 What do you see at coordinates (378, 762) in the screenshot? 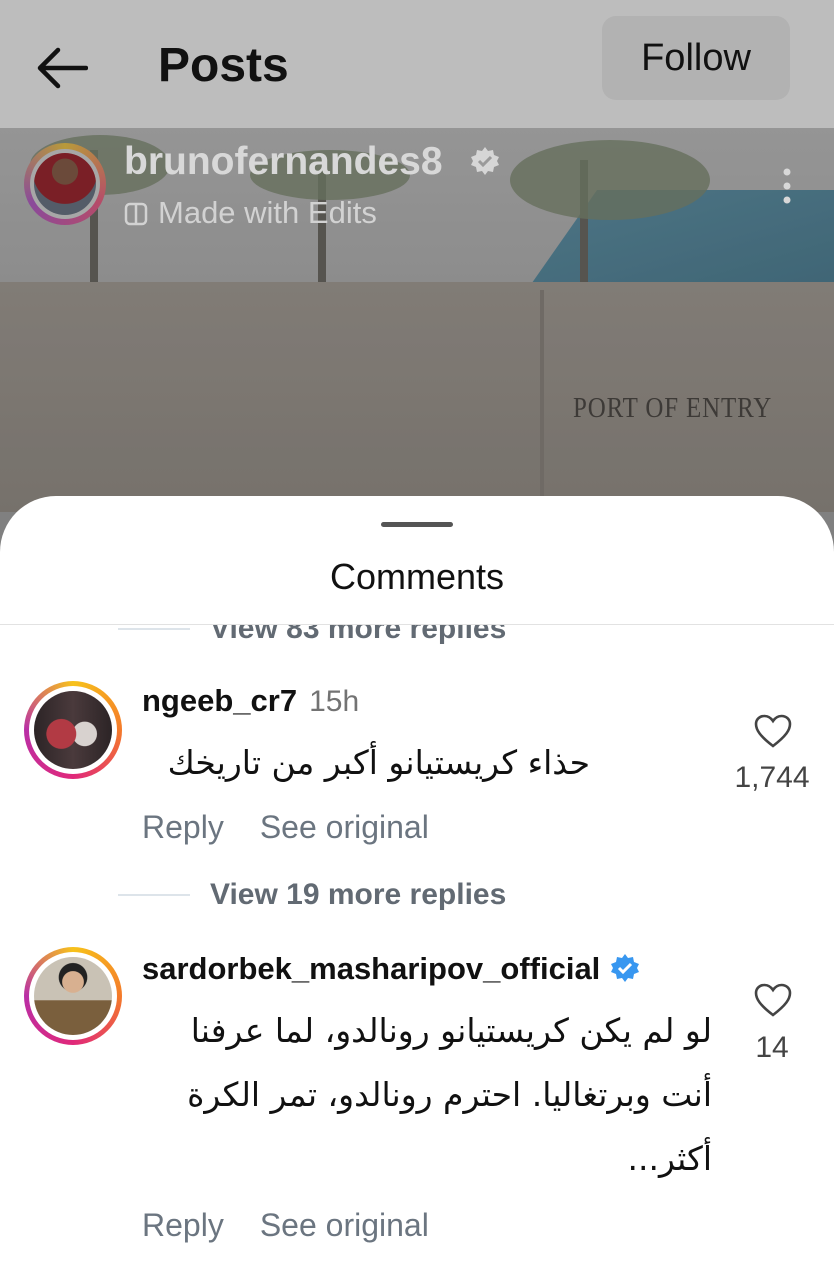
I see `comment-text: حذاء كريستيانو أكبر من تاريخك` at bounding box center [378, 762].